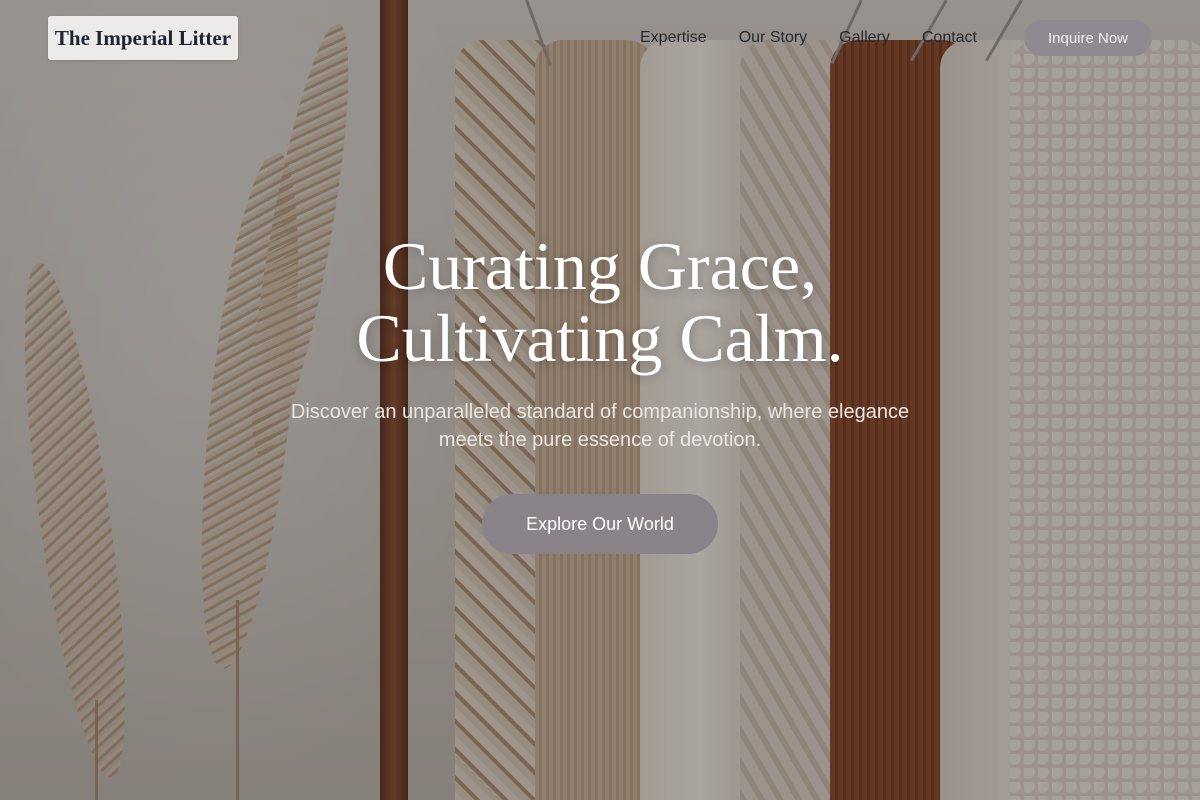 The width and height of the screenshot is (1200, 800). What do you see at coordinates (824, 38) in the screenshot?
I see `main-nav: Expertise Our Story Gallery Contact` at bounding box center [824, 38].